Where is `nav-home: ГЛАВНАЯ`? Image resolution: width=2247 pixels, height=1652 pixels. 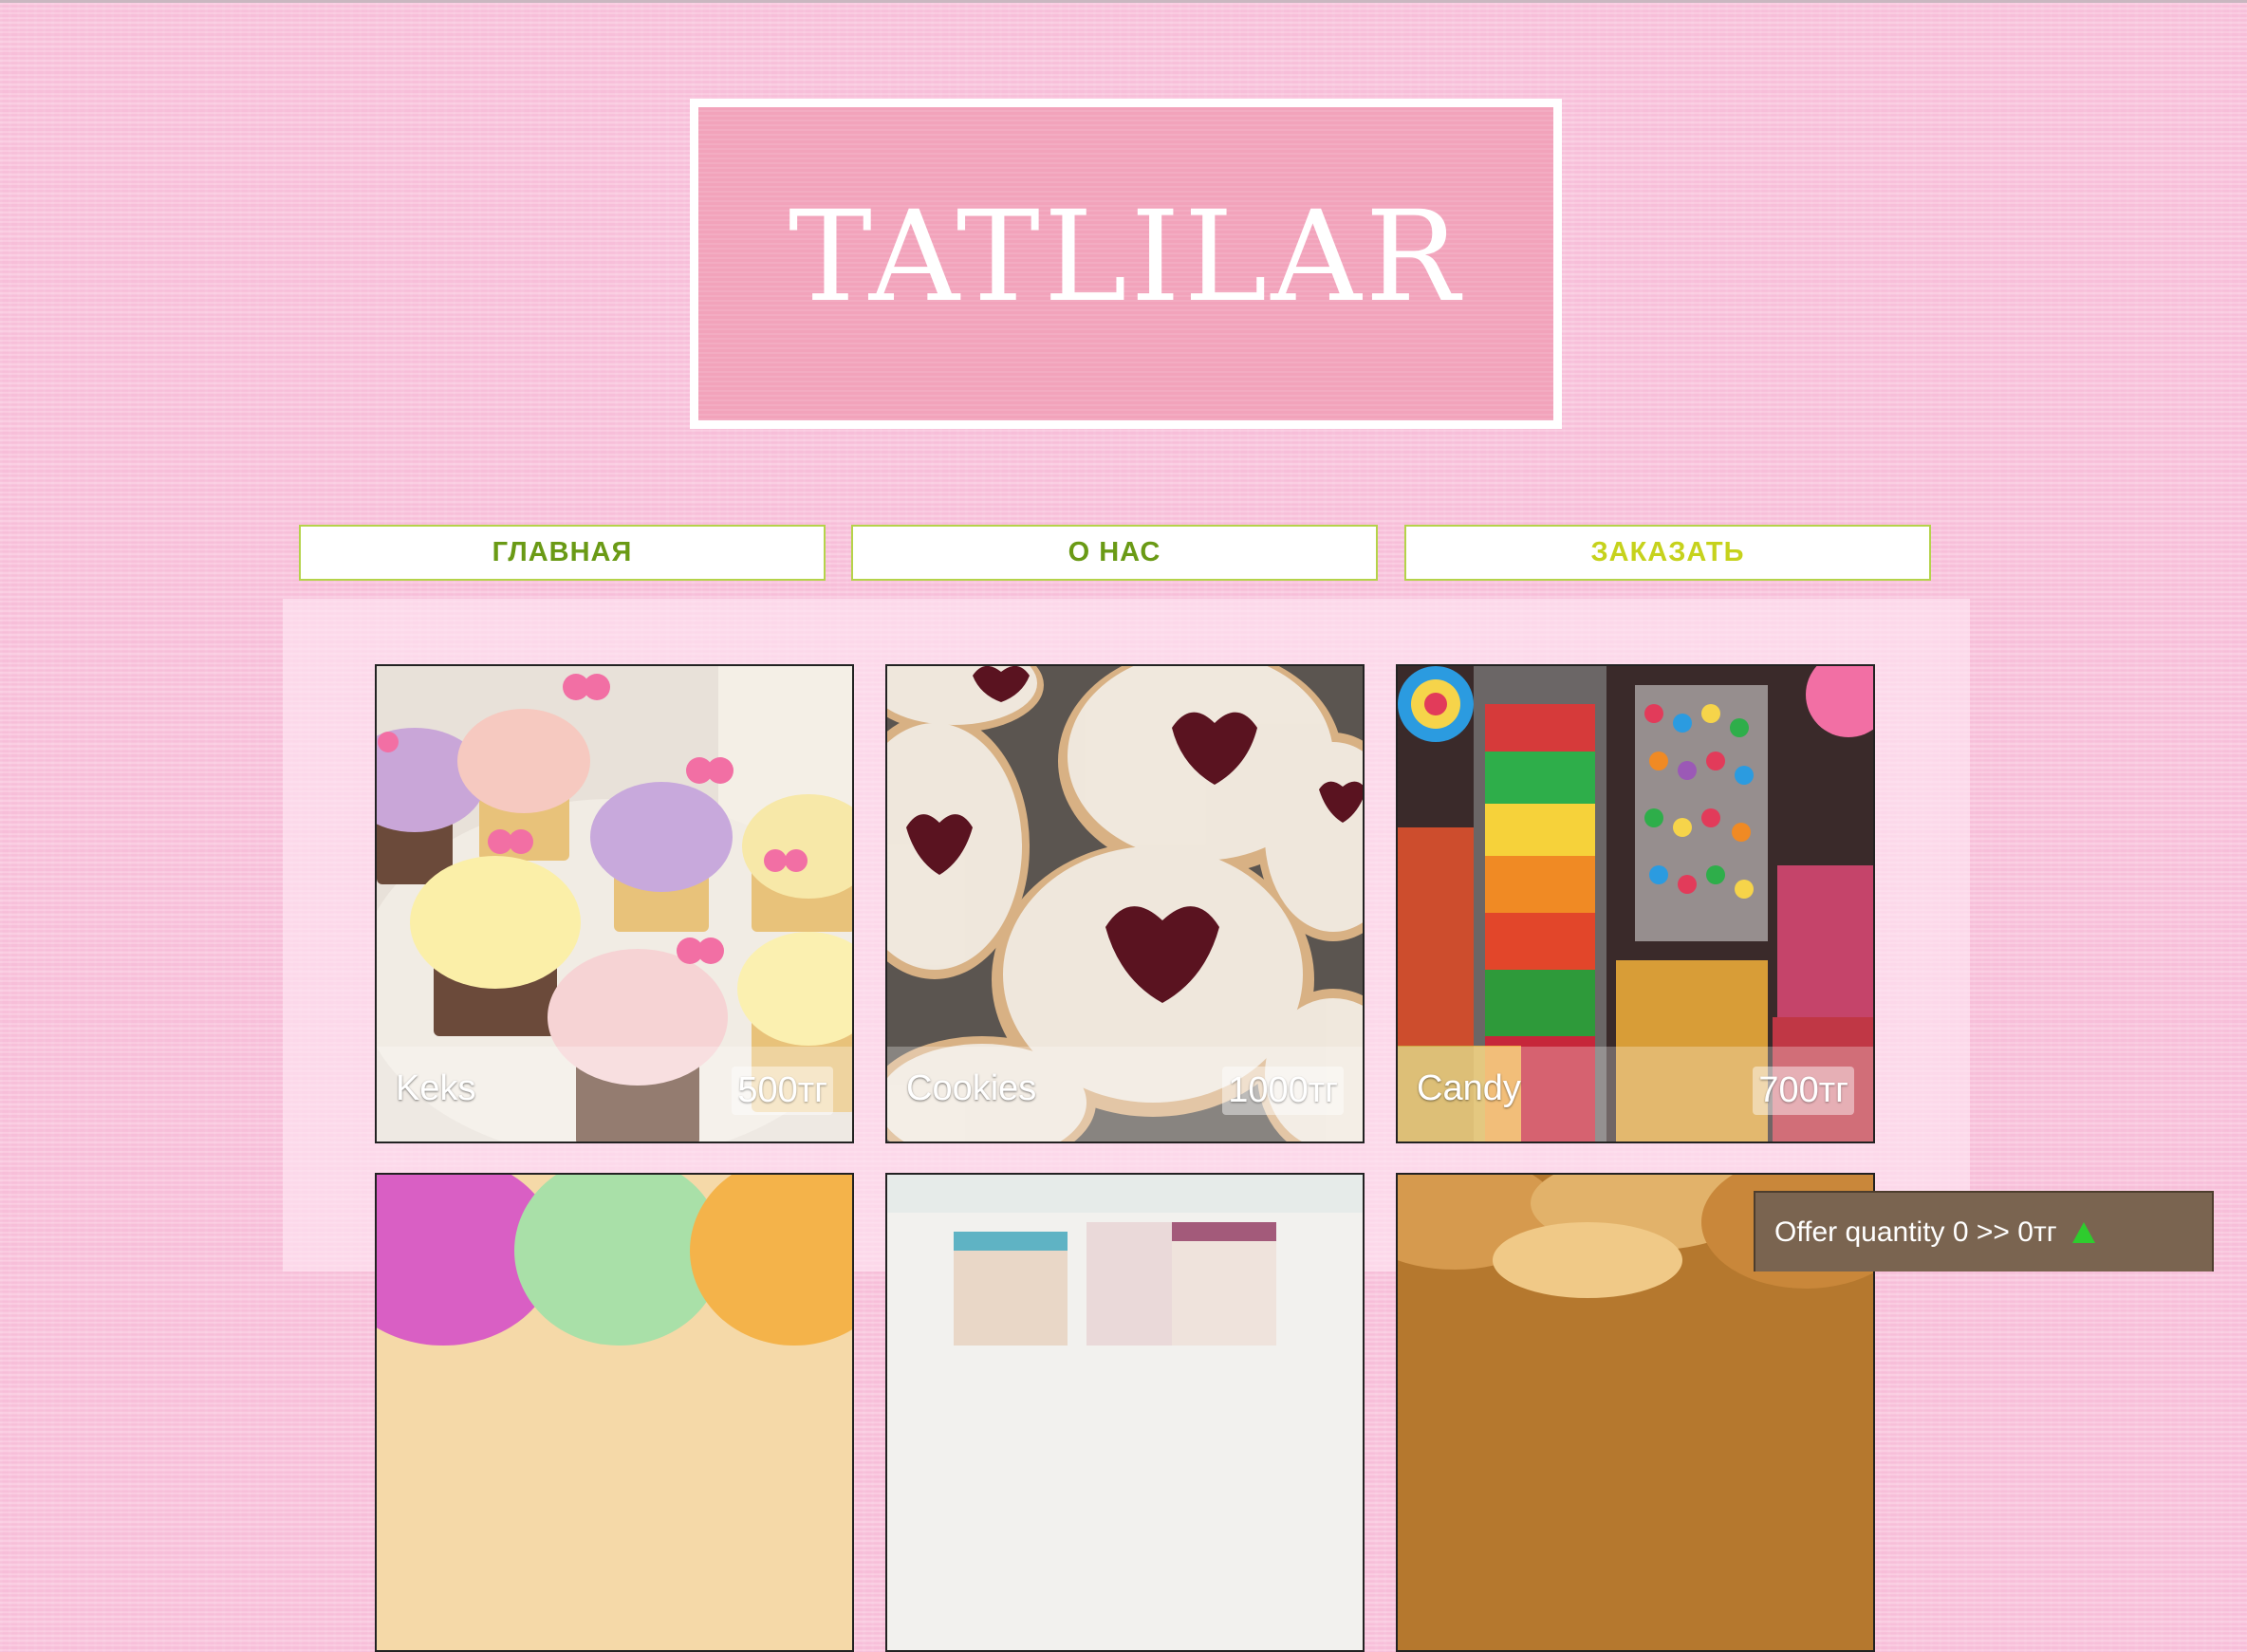 nav-home: ГЛАВНАЯ is located at coordinates (562, 553).